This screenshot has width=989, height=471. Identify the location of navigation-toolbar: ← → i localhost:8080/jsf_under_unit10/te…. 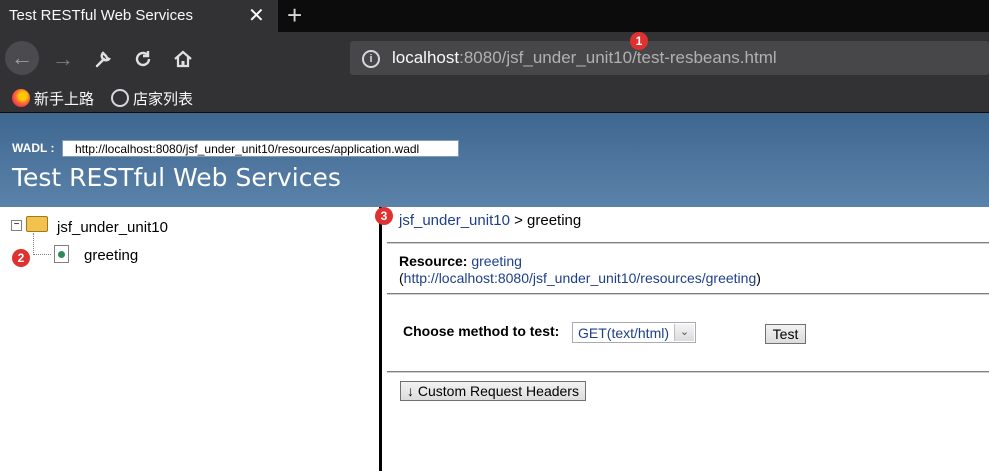
(494, 58).